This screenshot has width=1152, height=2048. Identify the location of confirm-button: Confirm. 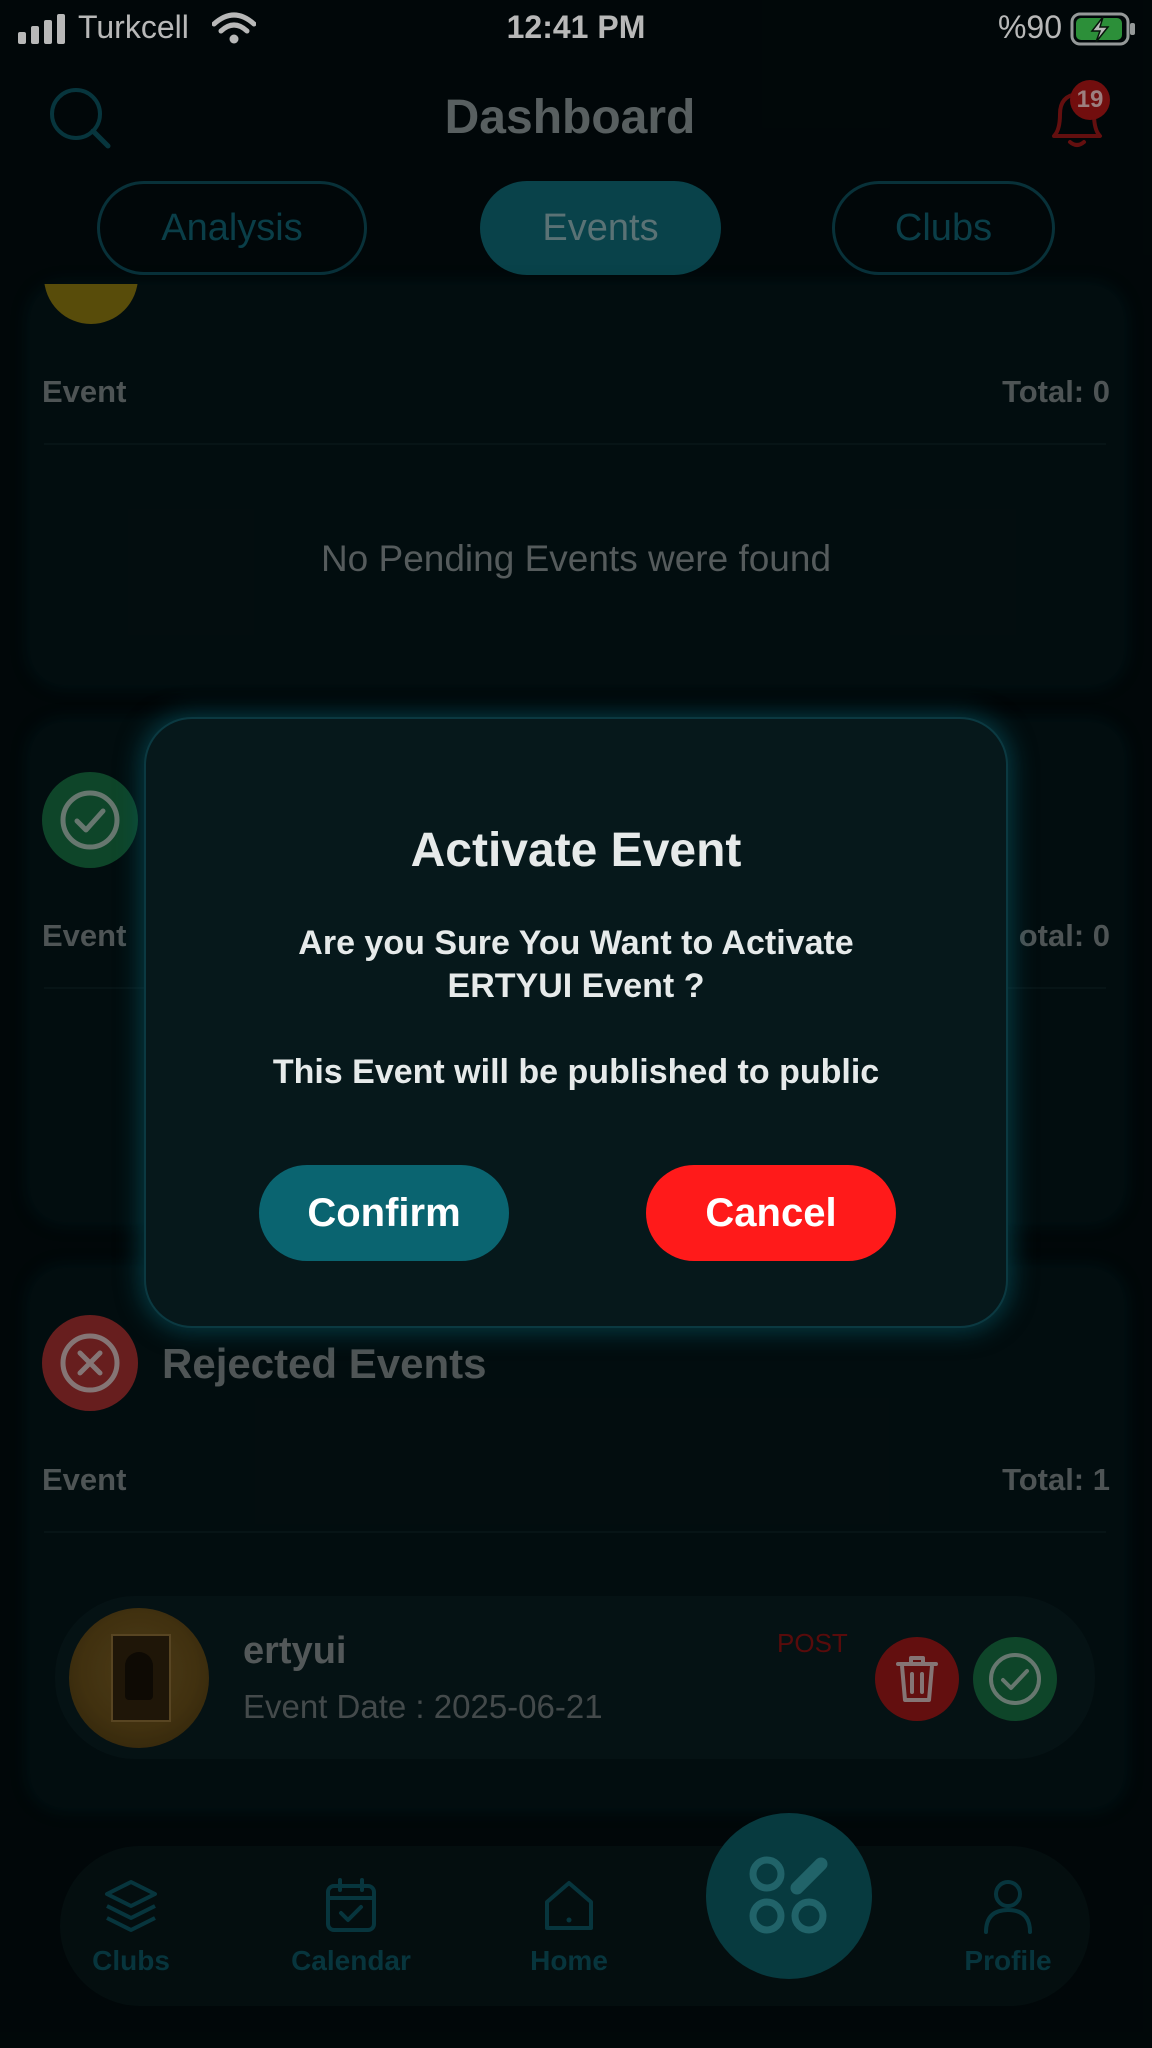
(384, 1213).